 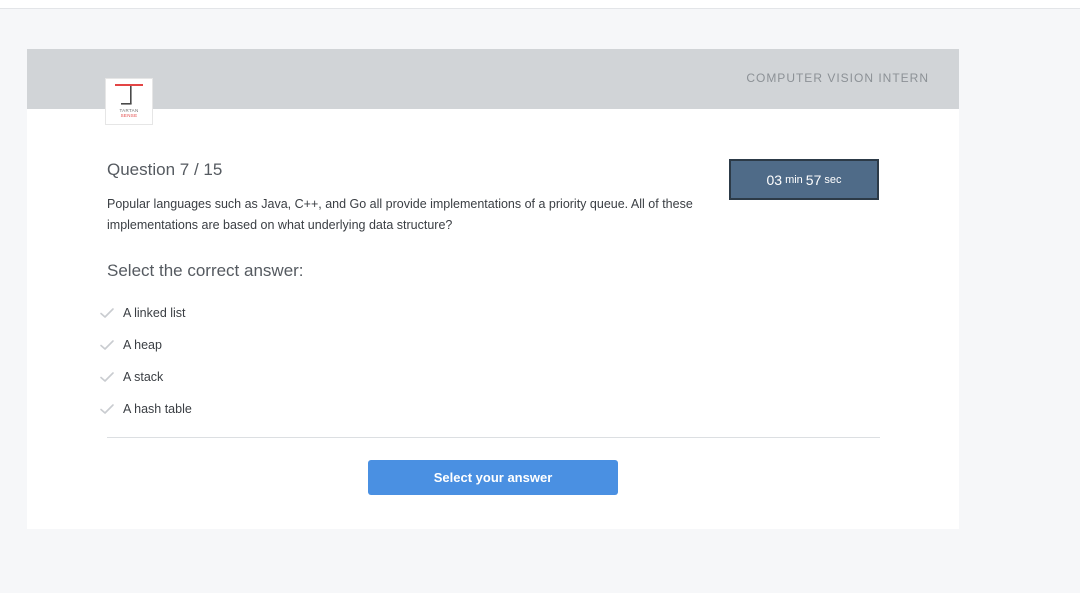 I want to click on browser-top-bar, so click(x=540, y=4).